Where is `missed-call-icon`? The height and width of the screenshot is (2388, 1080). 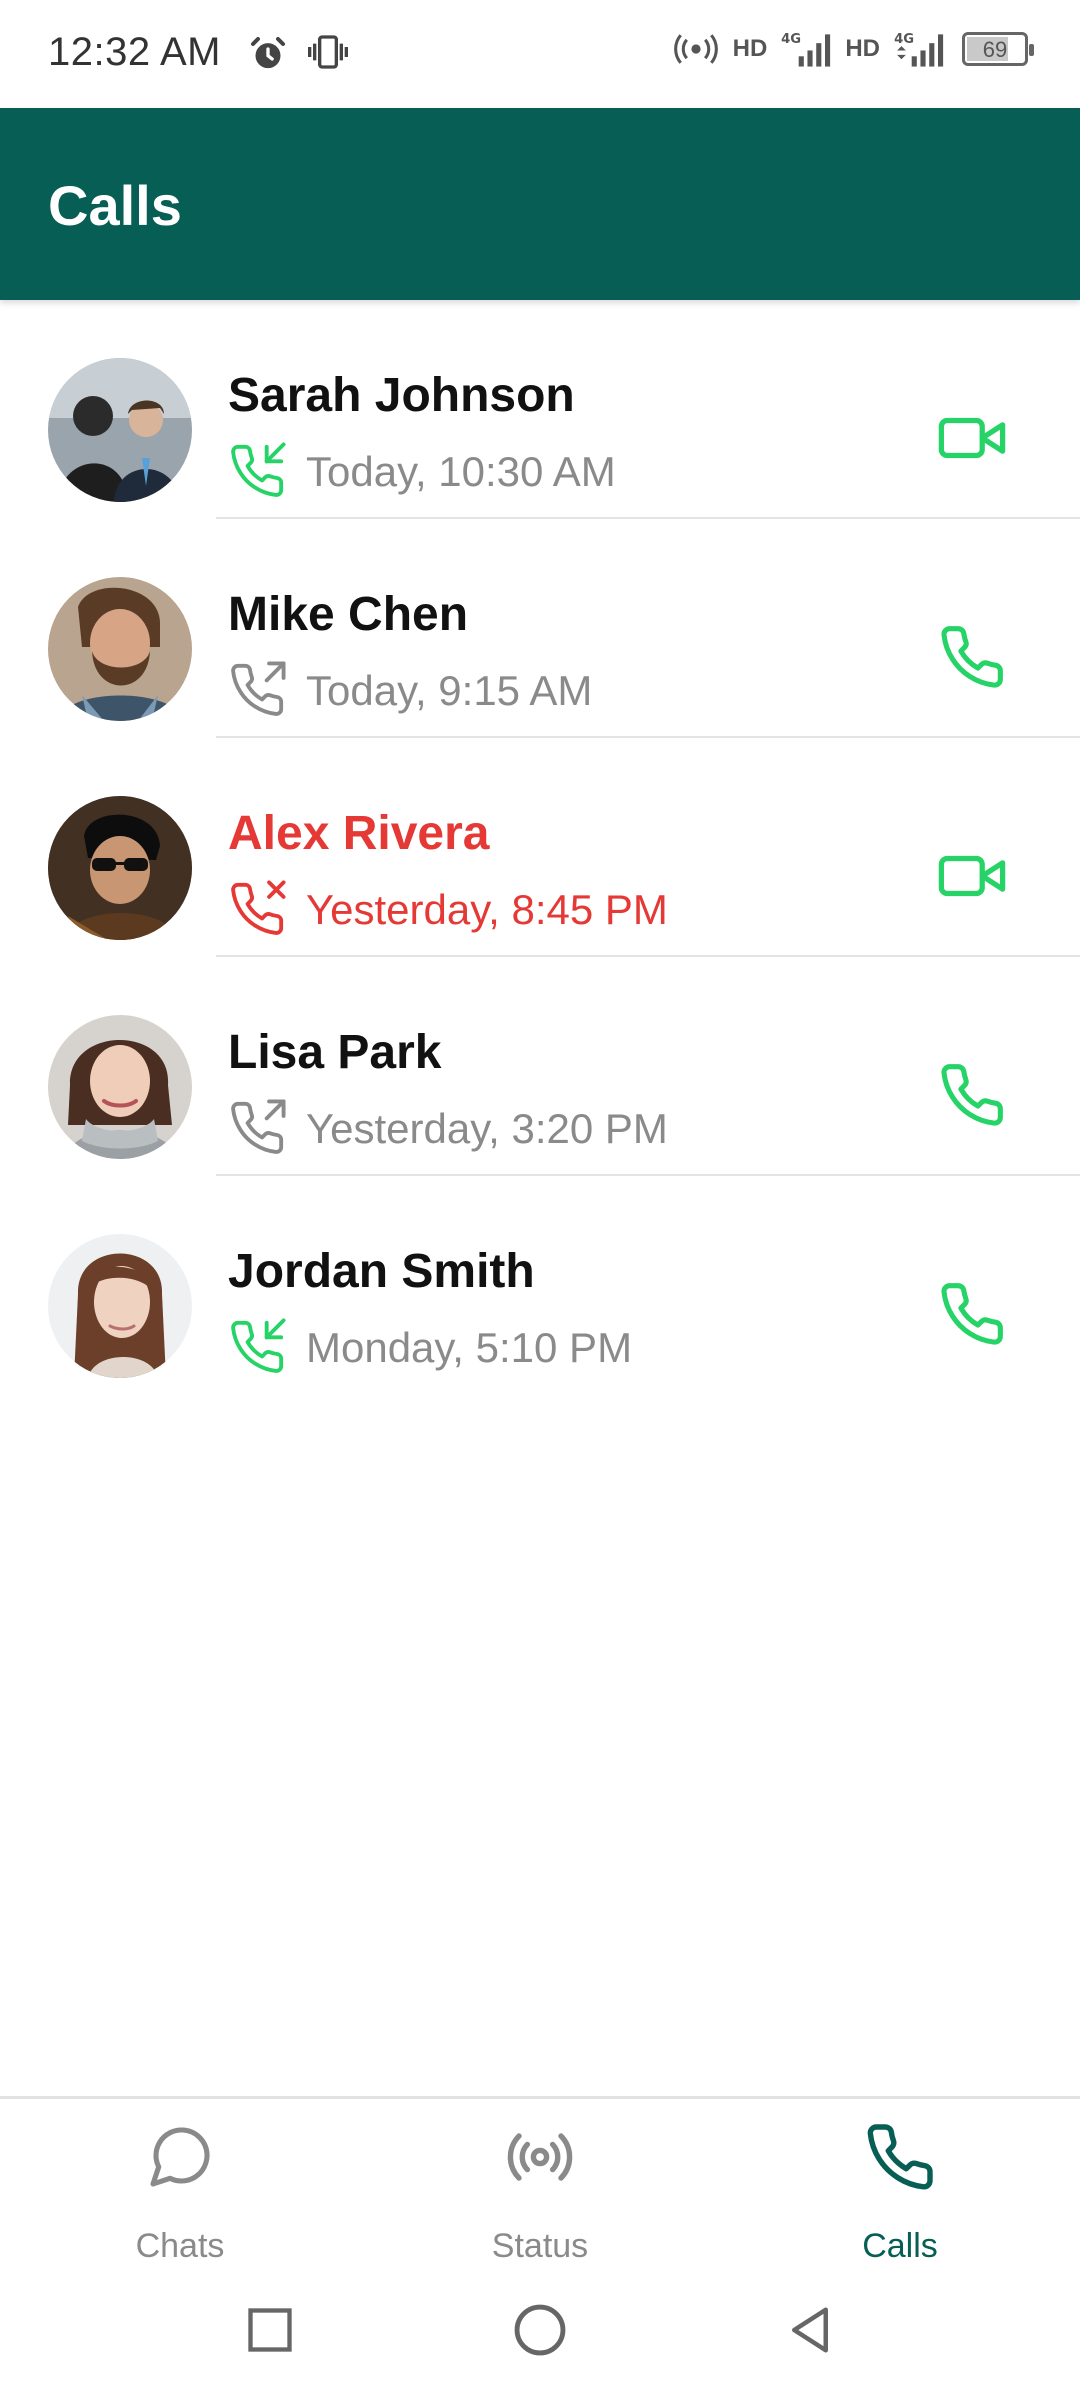 missed-call-icon is located at coordinates (257, 909).